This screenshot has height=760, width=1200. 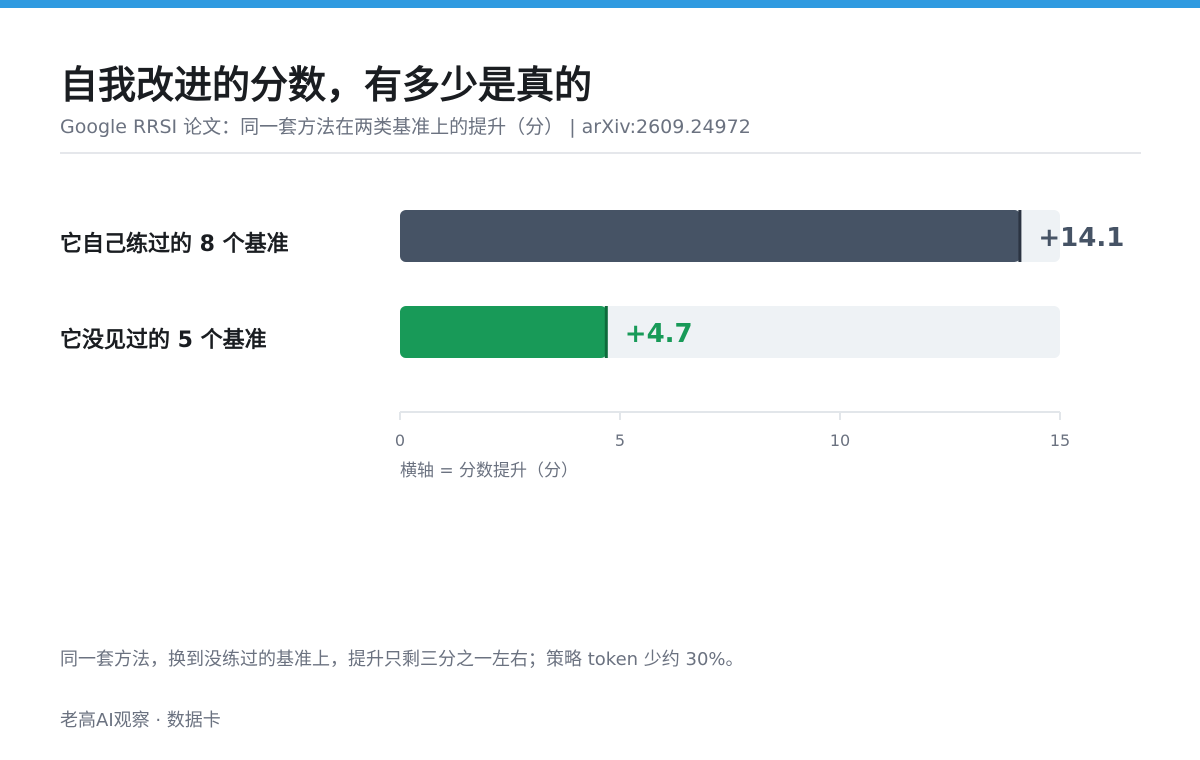 What do you see at coordinates (1060, 440) in the screenshot?
I see `x-tick-label: 15` at bounding box center [1060, 440].